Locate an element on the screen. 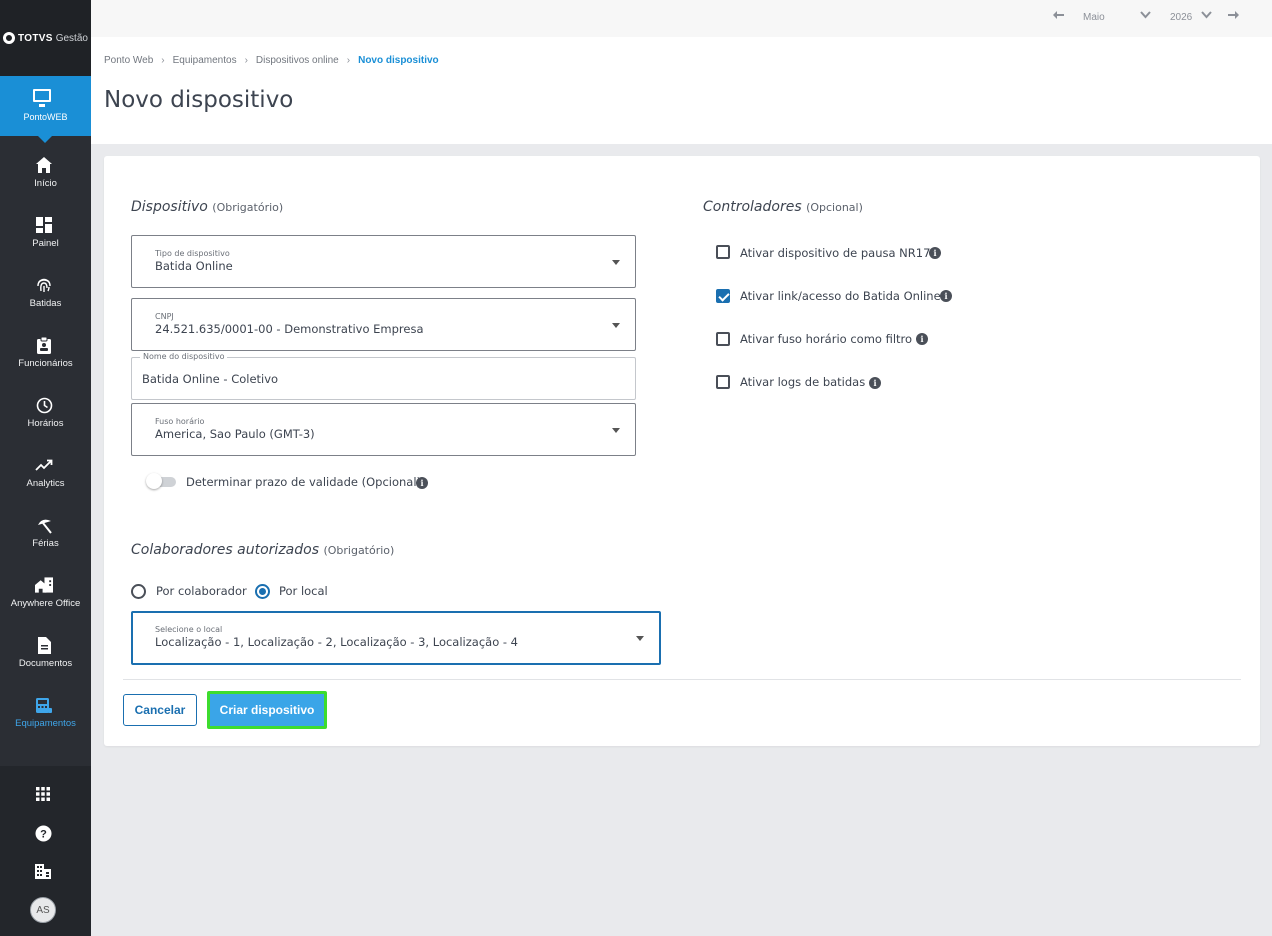  validade-info-icon: i is located at coordinates (422, 483).